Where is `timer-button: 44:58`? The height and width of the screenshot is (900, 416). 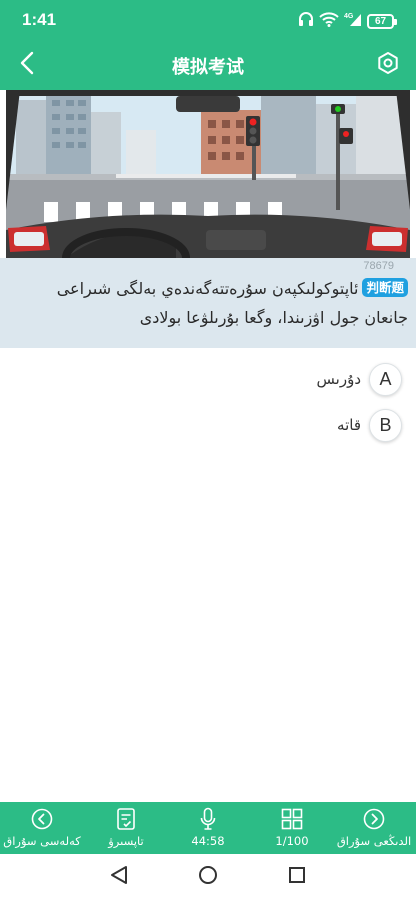 timer-button: 44:58 is located at coordinates (208, 827).